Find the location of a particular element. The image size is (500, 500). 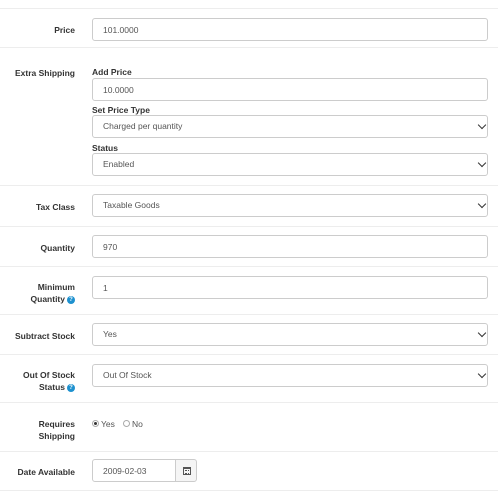

tax-class-select: Taxable Goods is located at coordinates (290, 205).